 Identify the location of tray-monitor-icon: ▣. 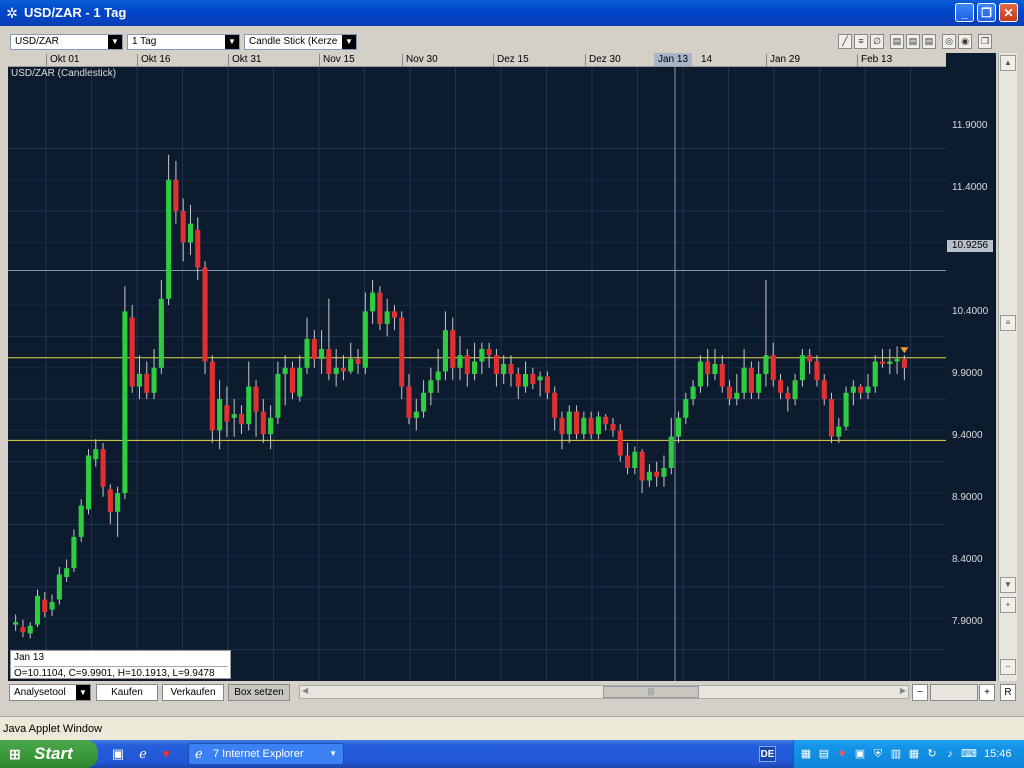
(860, 754).